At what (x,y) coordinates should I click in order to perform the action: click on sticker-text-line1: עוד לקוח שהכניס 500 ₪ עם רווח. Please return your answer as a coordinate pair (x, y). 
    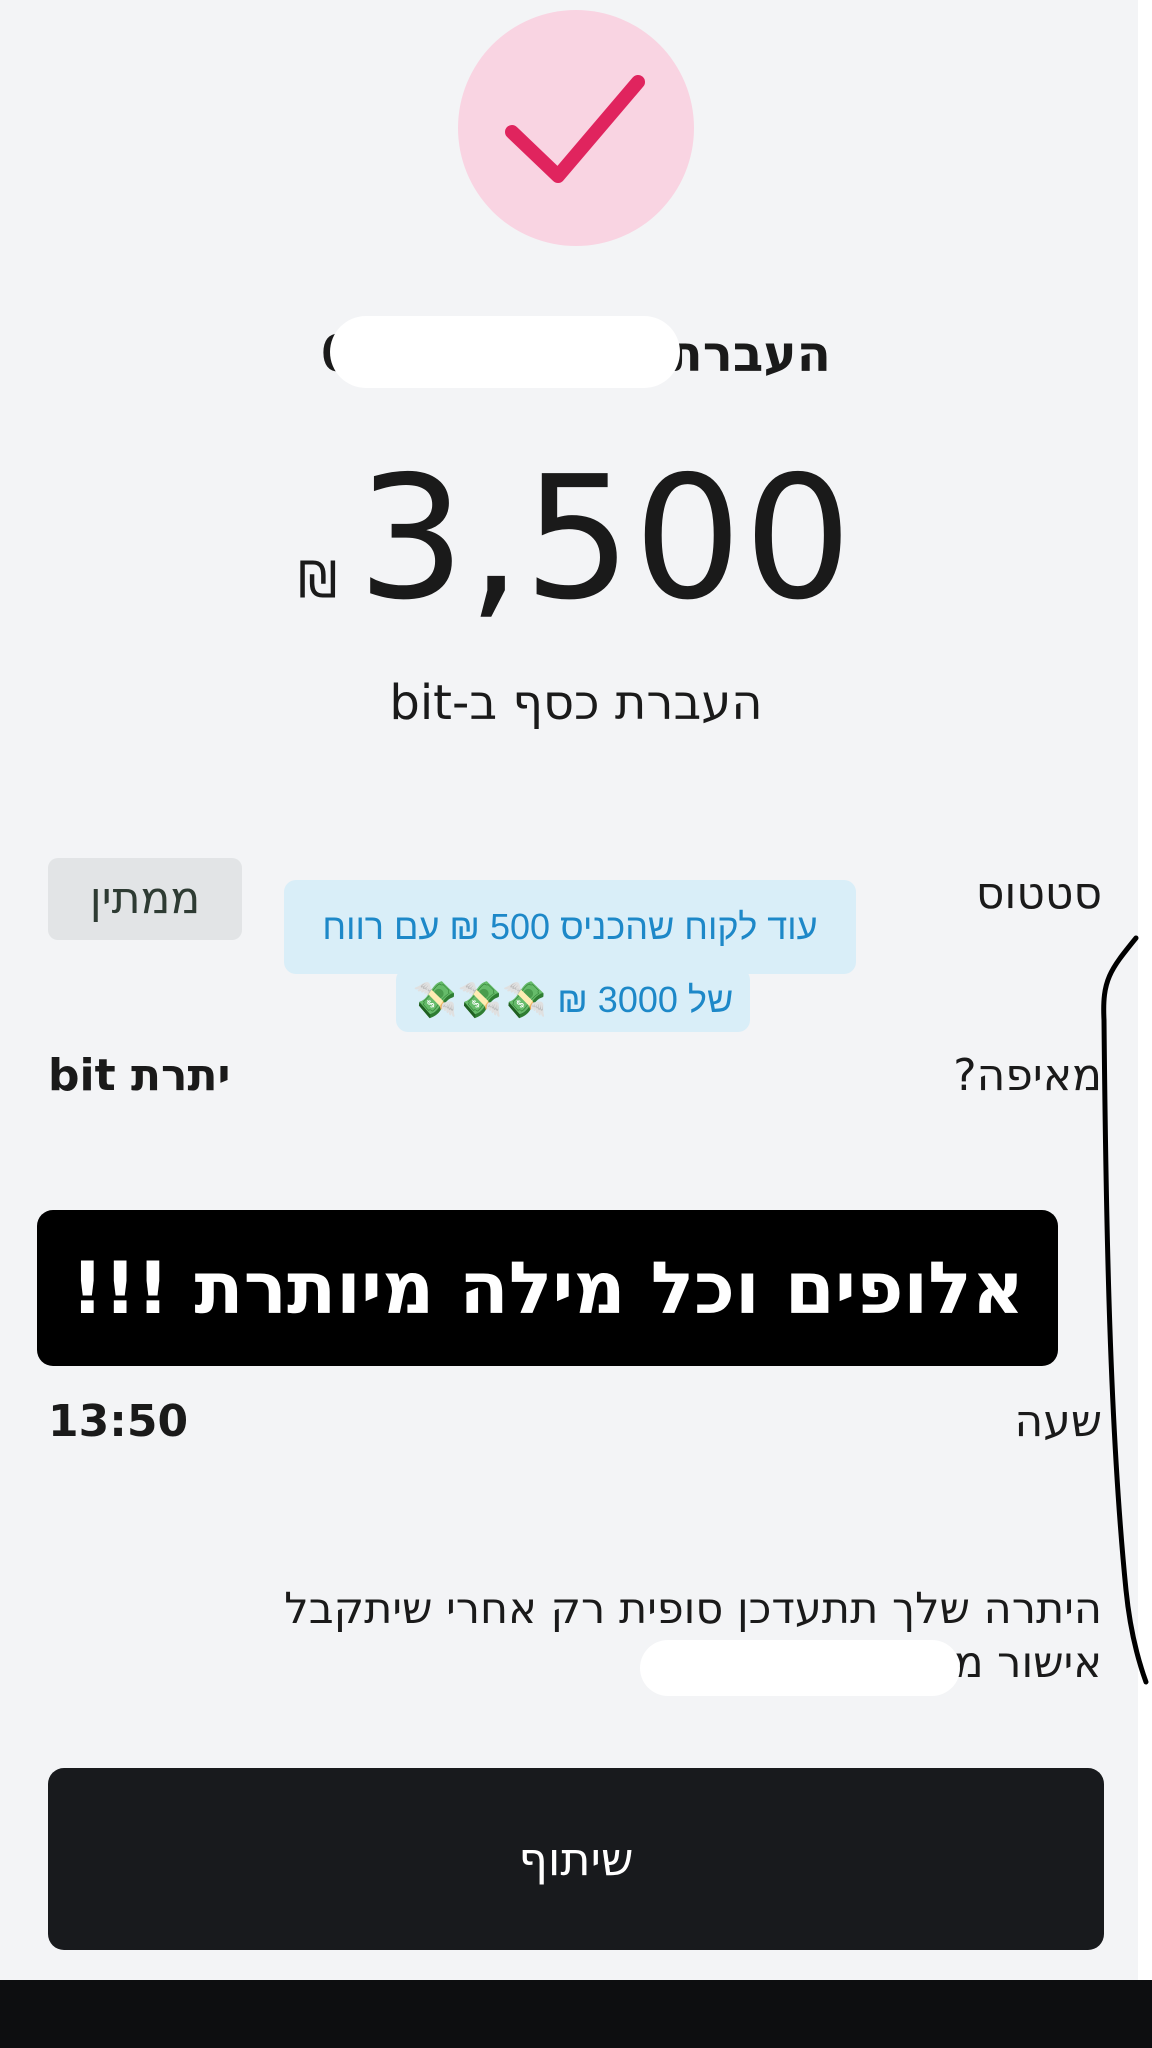
    Looking at the image, I should click on (570, 927).